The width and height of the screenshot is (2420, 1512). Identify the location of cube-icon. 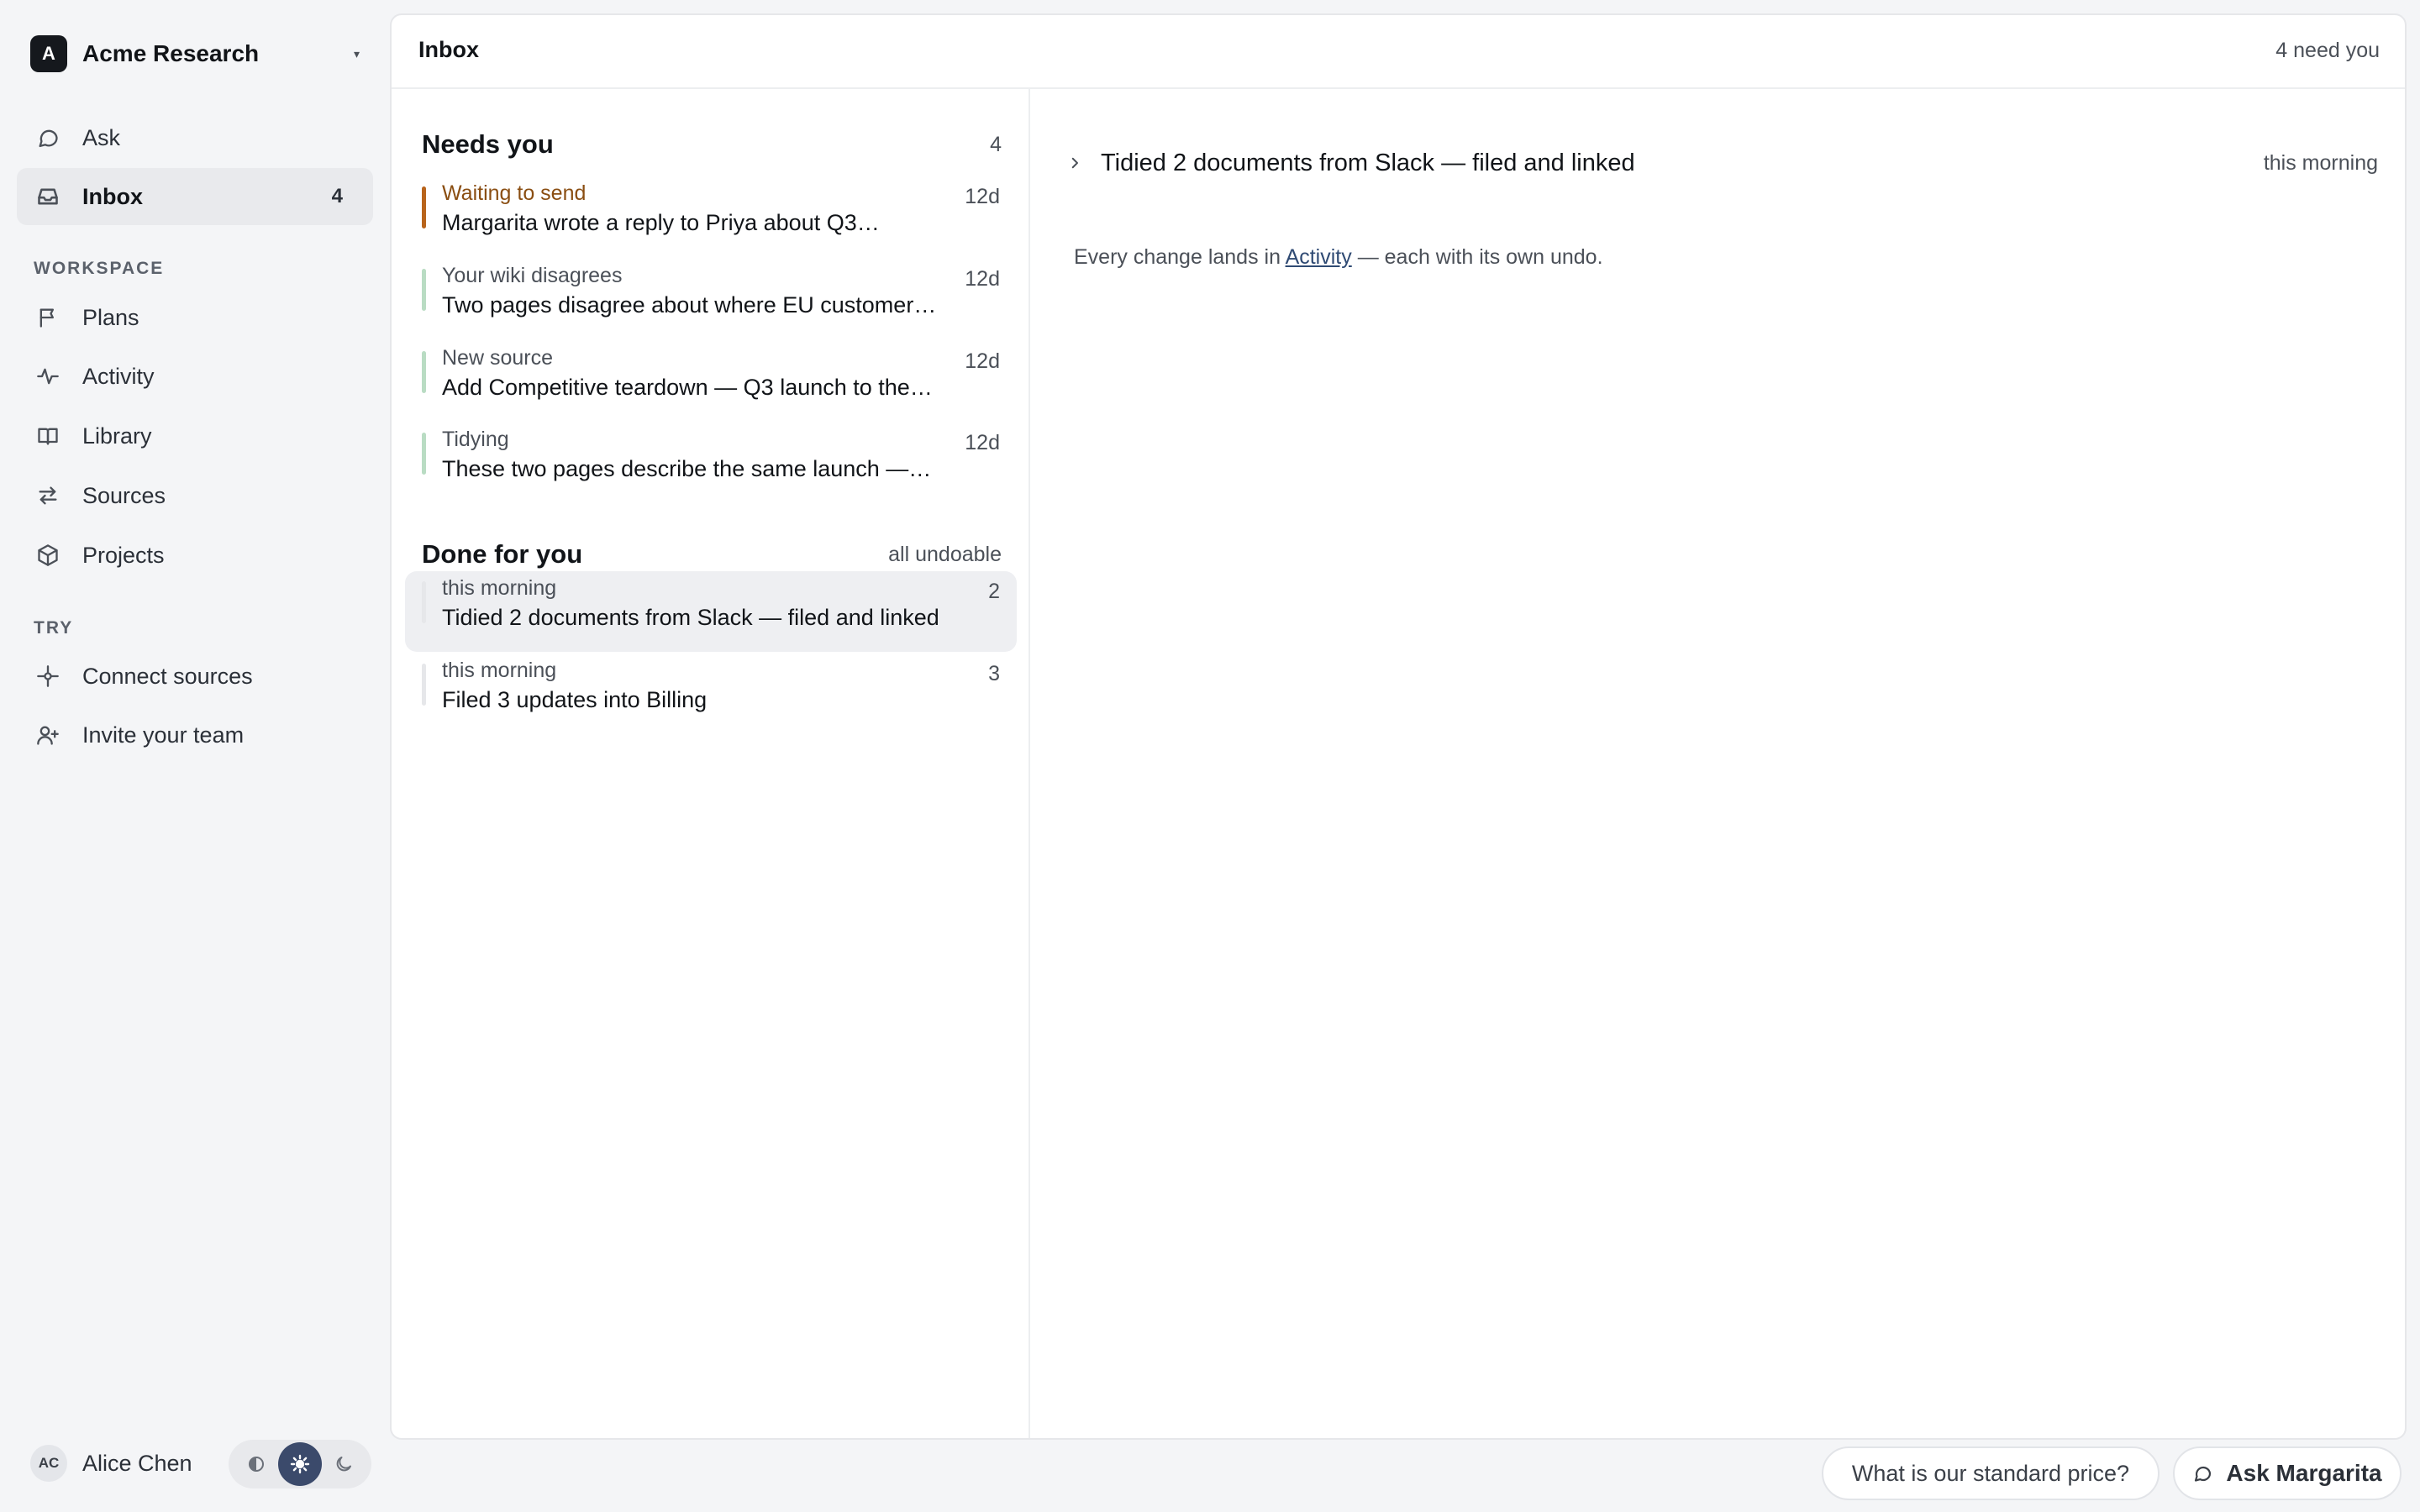
(47, 555).